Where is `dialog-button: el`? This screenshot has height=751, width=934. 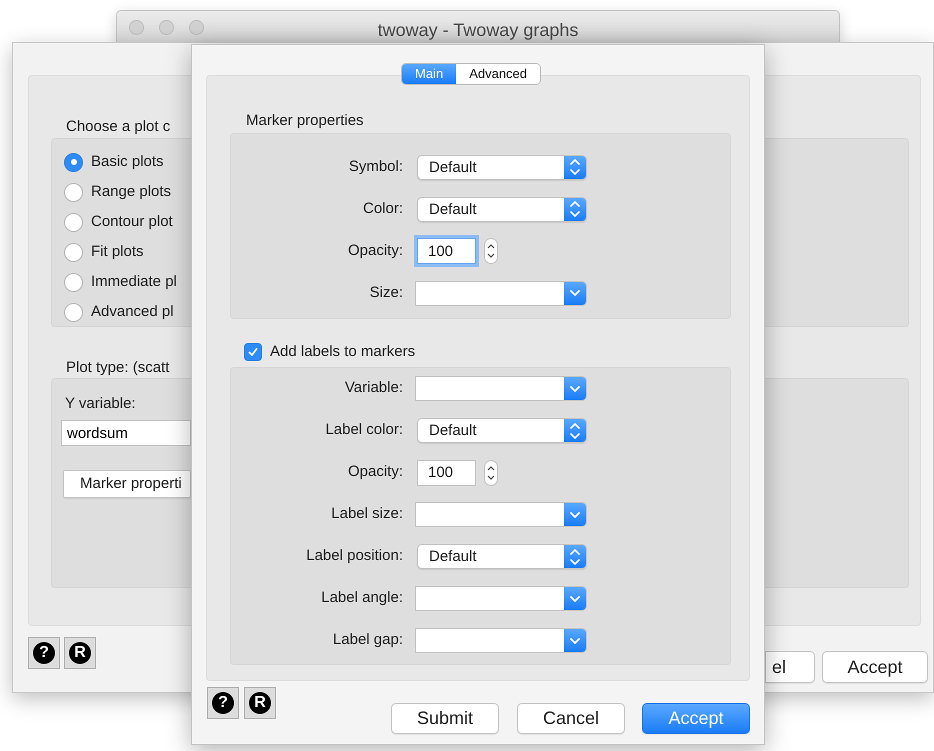 dialog-button: el is located at coordinates (790, 667).